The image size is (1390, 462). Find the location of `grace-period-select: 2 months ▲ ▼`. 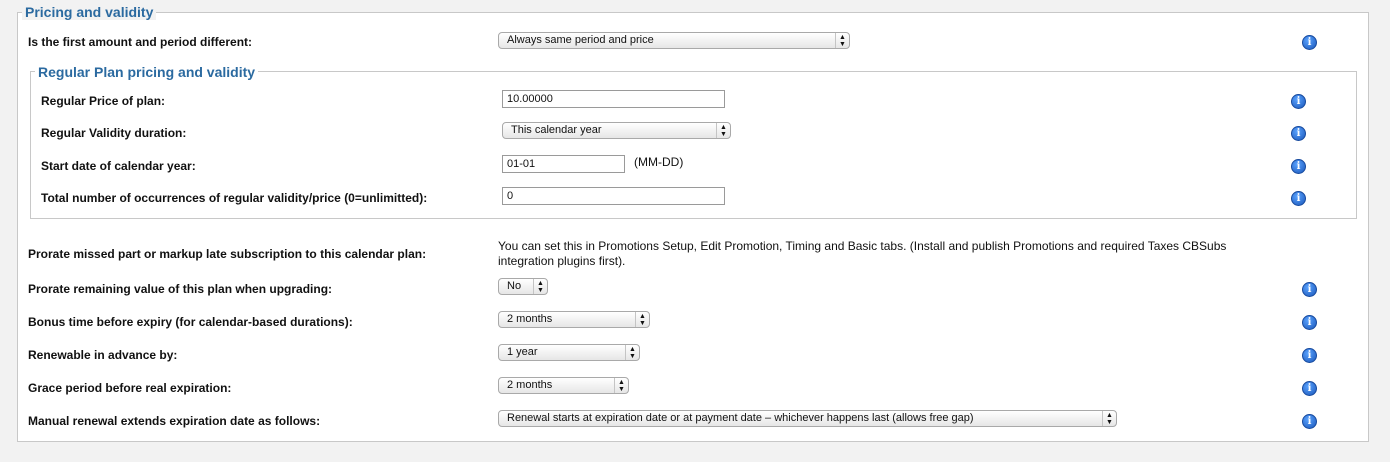

grace-period-select: 2 months ▲ ▼ is located at coordinates (563, 385).